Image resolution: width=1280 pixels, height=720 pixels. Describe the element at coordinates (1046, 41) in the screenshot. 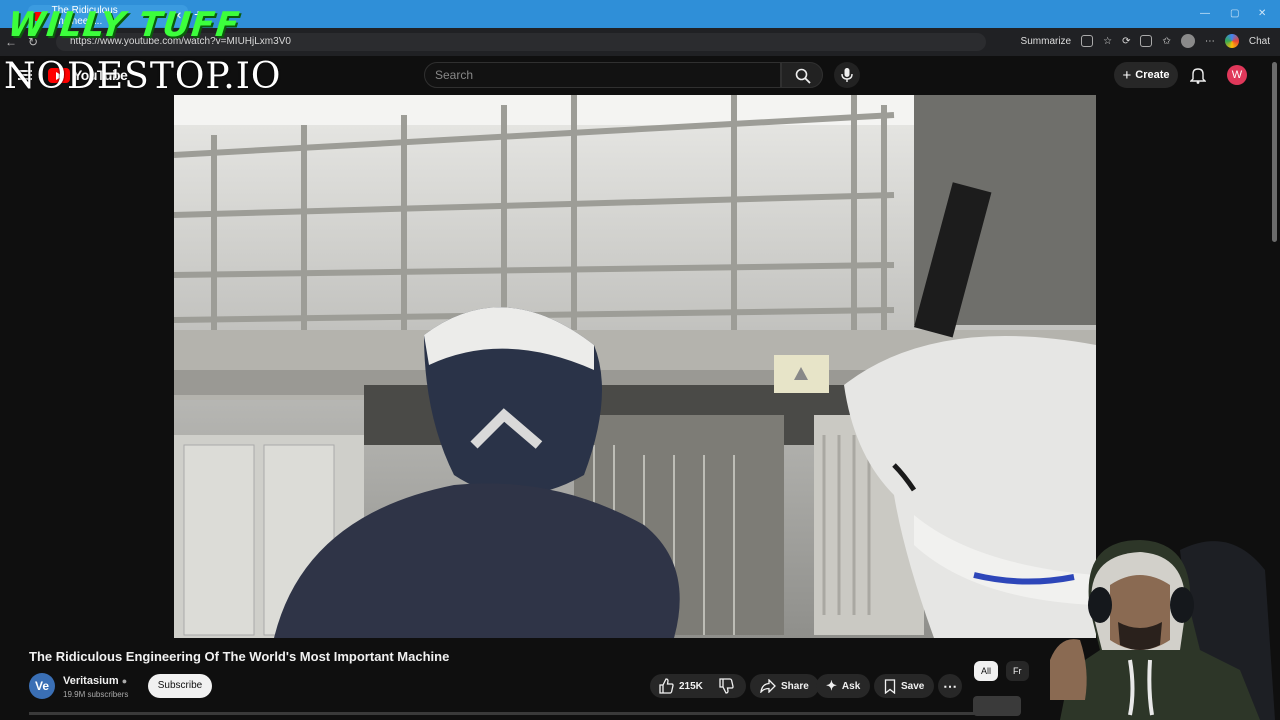

I see `summarize-button: Summarize` at that location.